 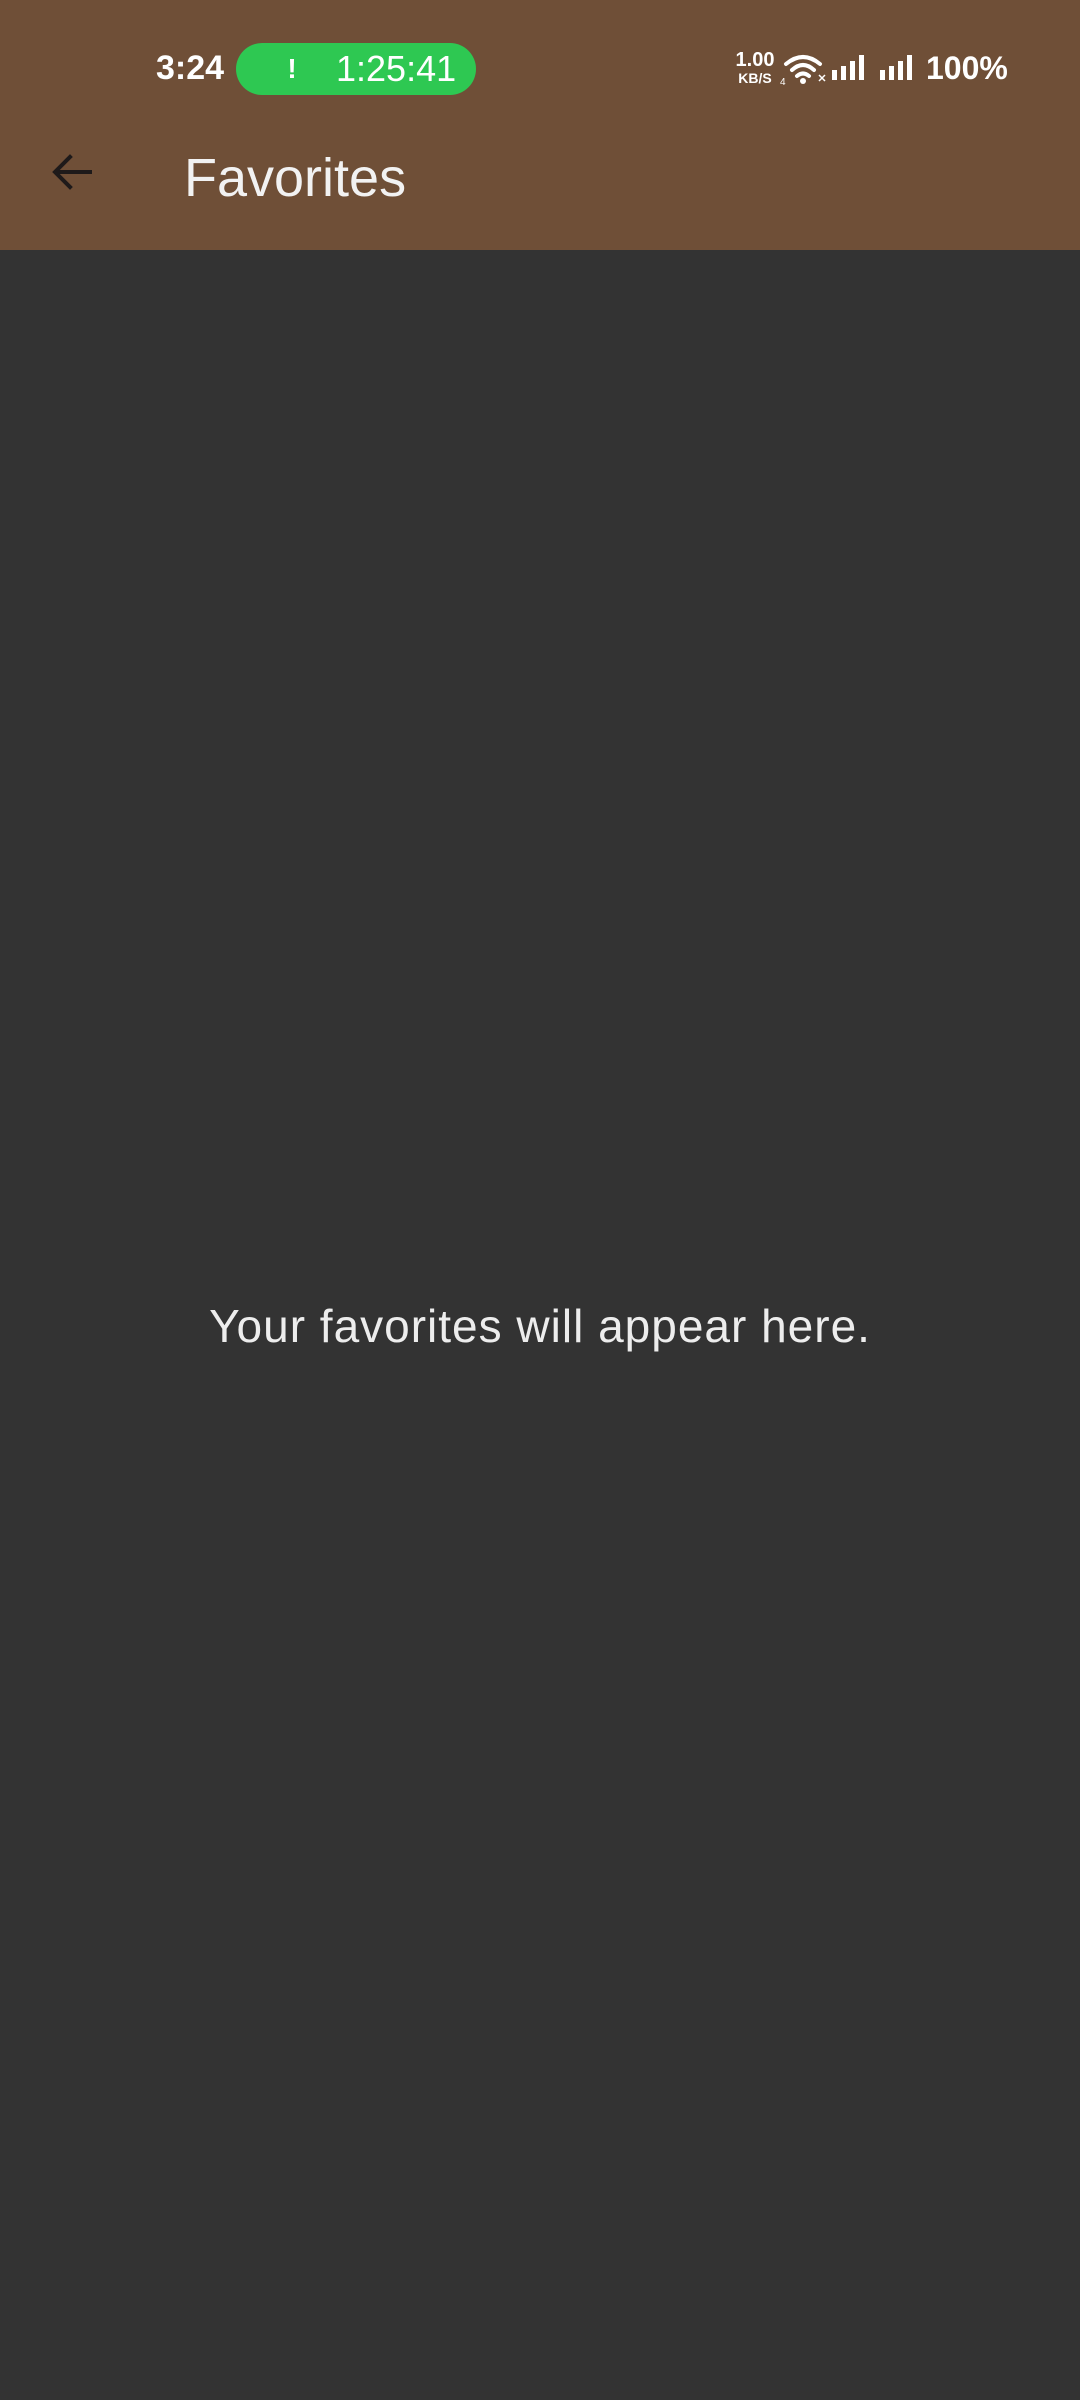 I want to click on exclamation-icon: !, so click(x=292, y=68).